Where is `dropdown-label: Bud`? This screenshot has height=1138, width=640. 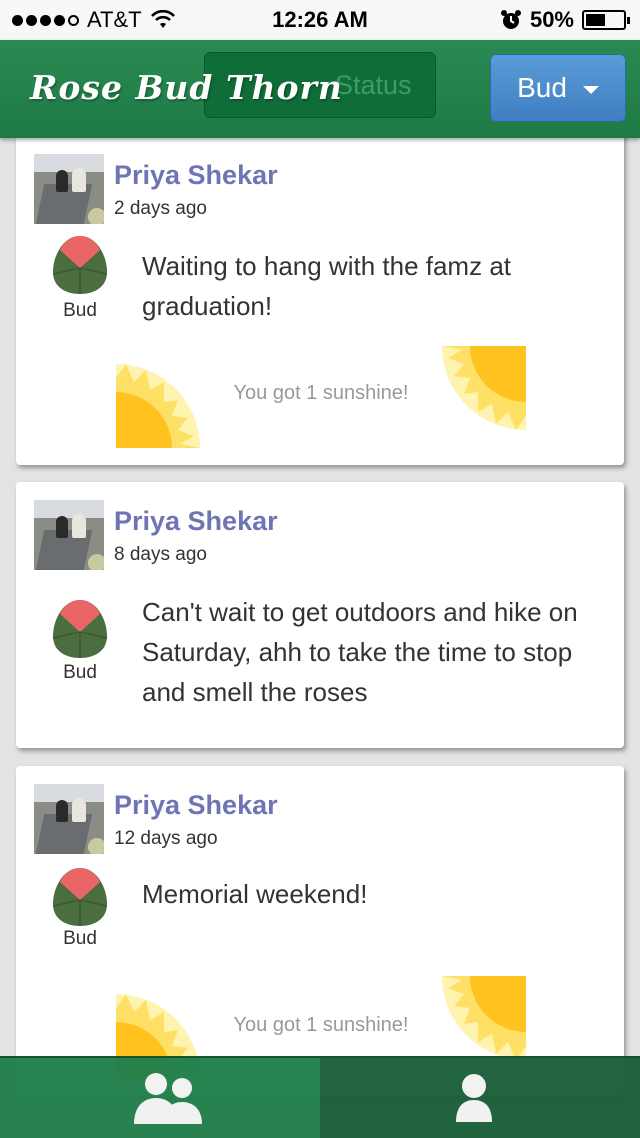
dropdown-label: Bud is located at coordinates (542, 87).